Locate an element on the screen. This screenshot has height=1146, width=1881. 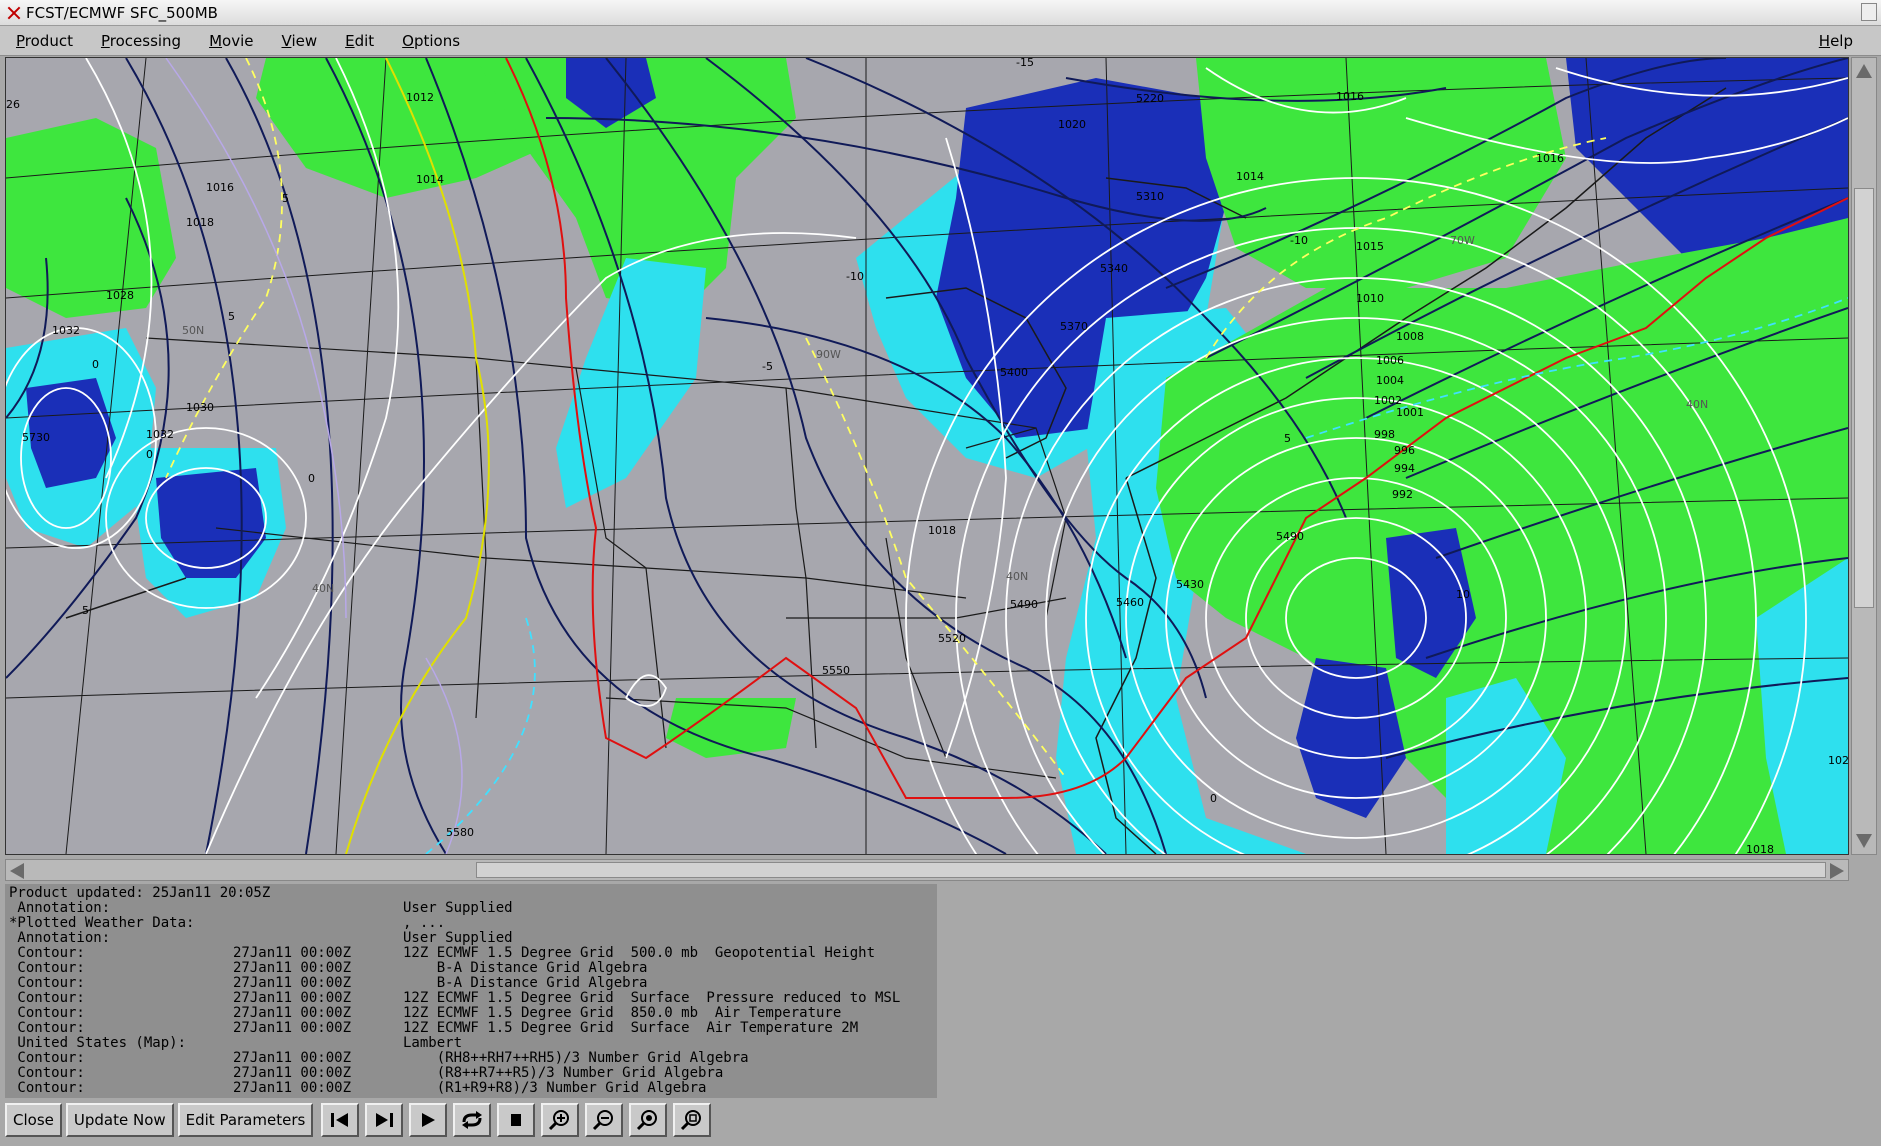
loop-icon is located at coordinates (472, 1120).